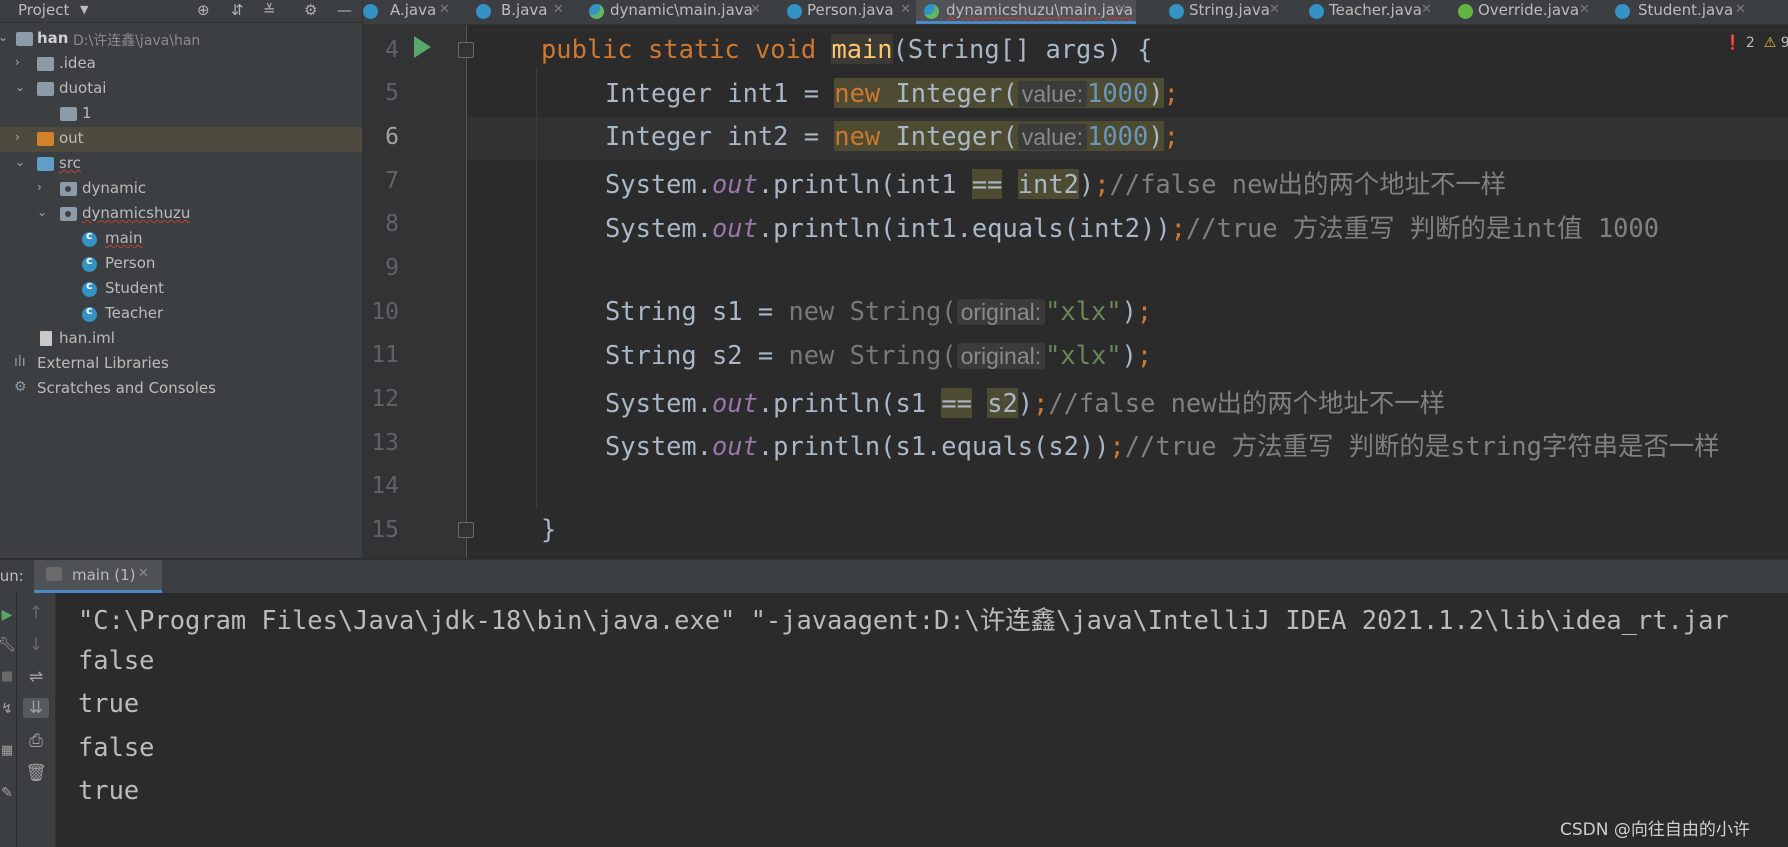 This screenshot has width=1788, height=847. I want to click on line-number: 14, so click(385, 486).